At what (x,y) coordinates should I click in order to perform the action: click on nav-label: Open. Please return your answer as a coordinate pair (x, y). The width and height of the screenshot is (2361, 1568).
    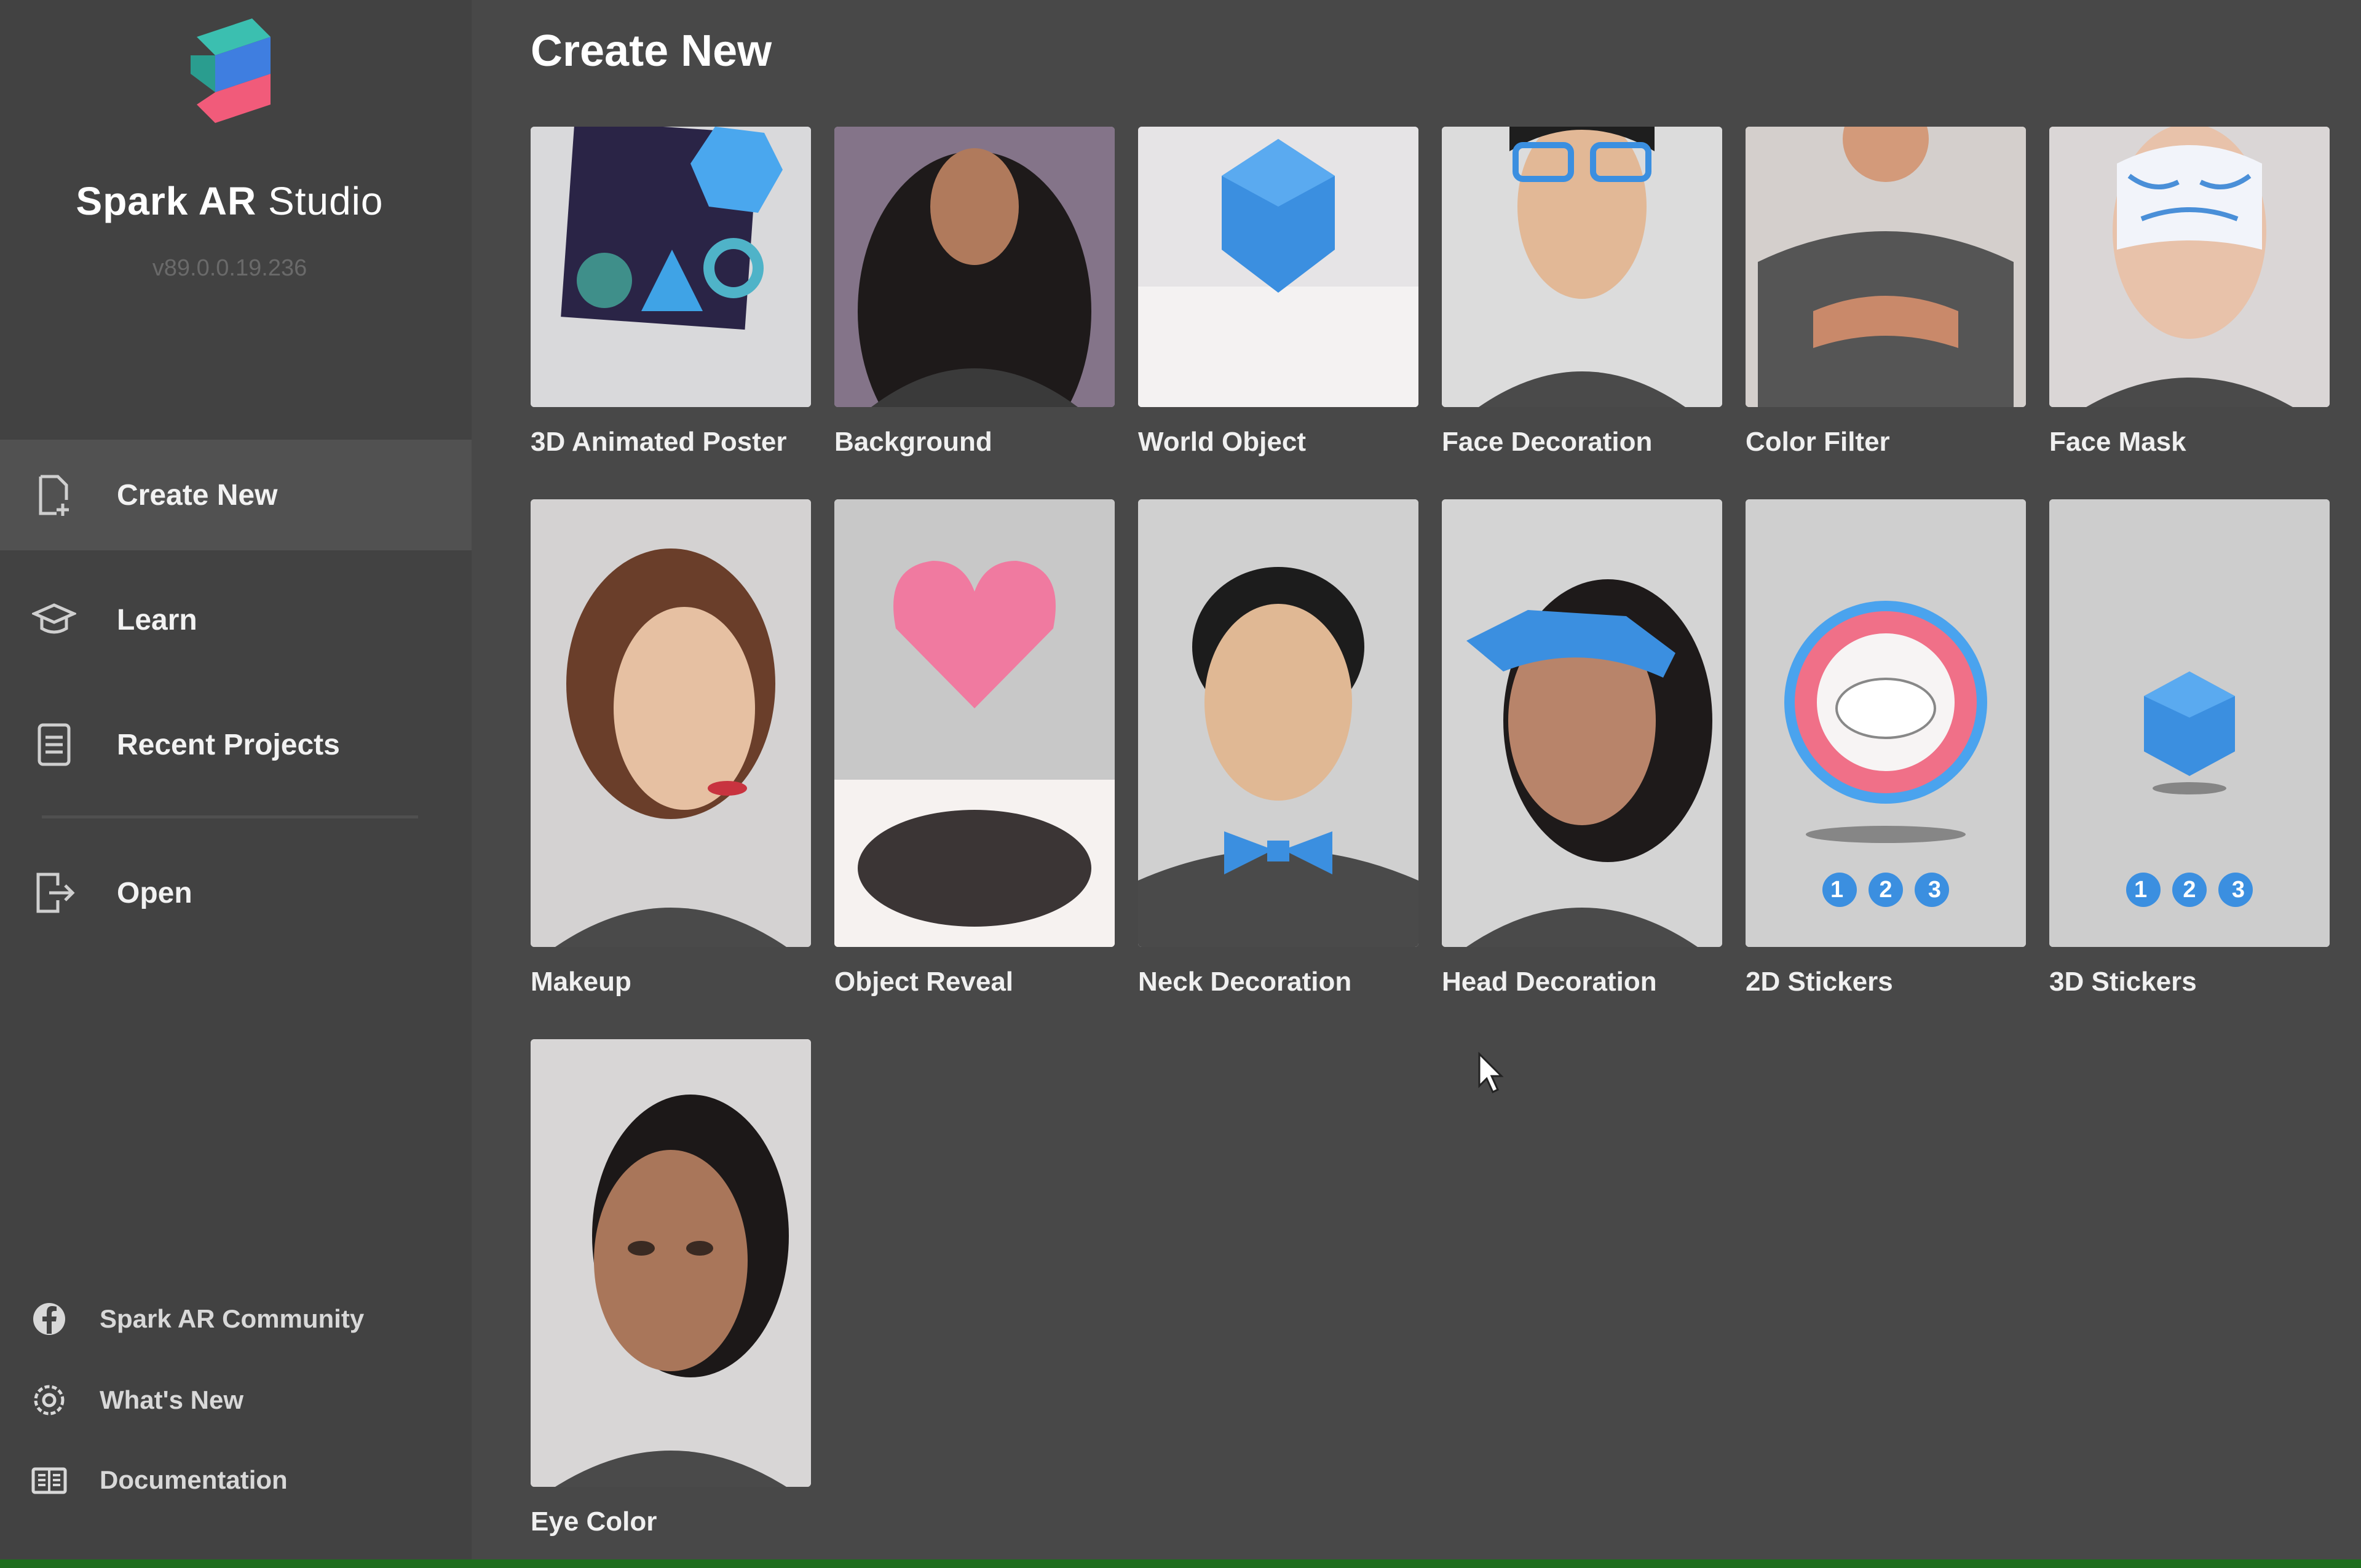
    Looking at the image, I should click on (154, 892).